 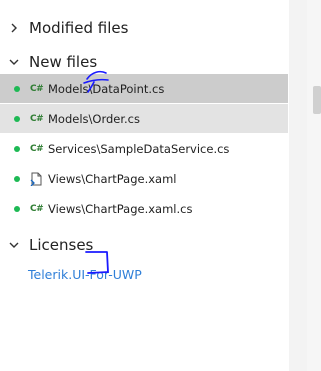 I want to click on file-row: C# Models\DataPoint.cs, so click(x=144, y=88).